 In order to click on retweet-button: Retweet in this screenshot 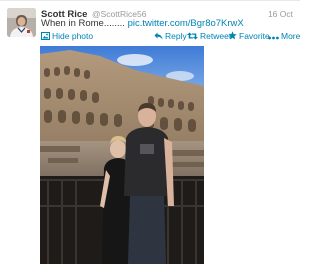, I will do `click(209, 36)`.